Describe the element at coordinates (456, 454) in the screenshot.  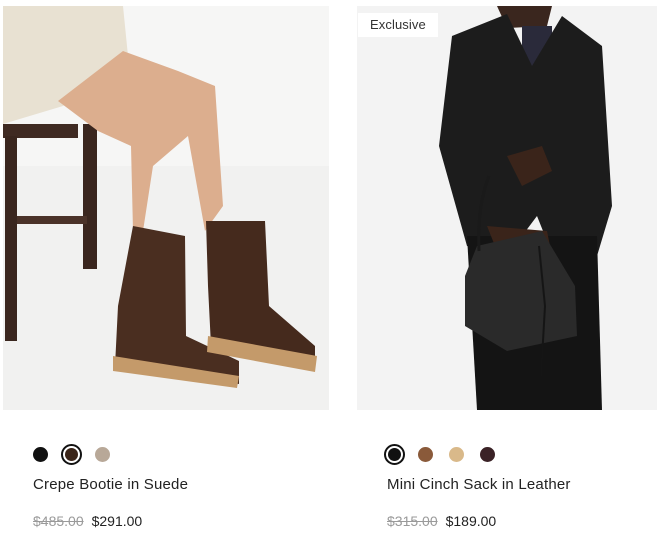
I see `color-swatch-camel` at that location.